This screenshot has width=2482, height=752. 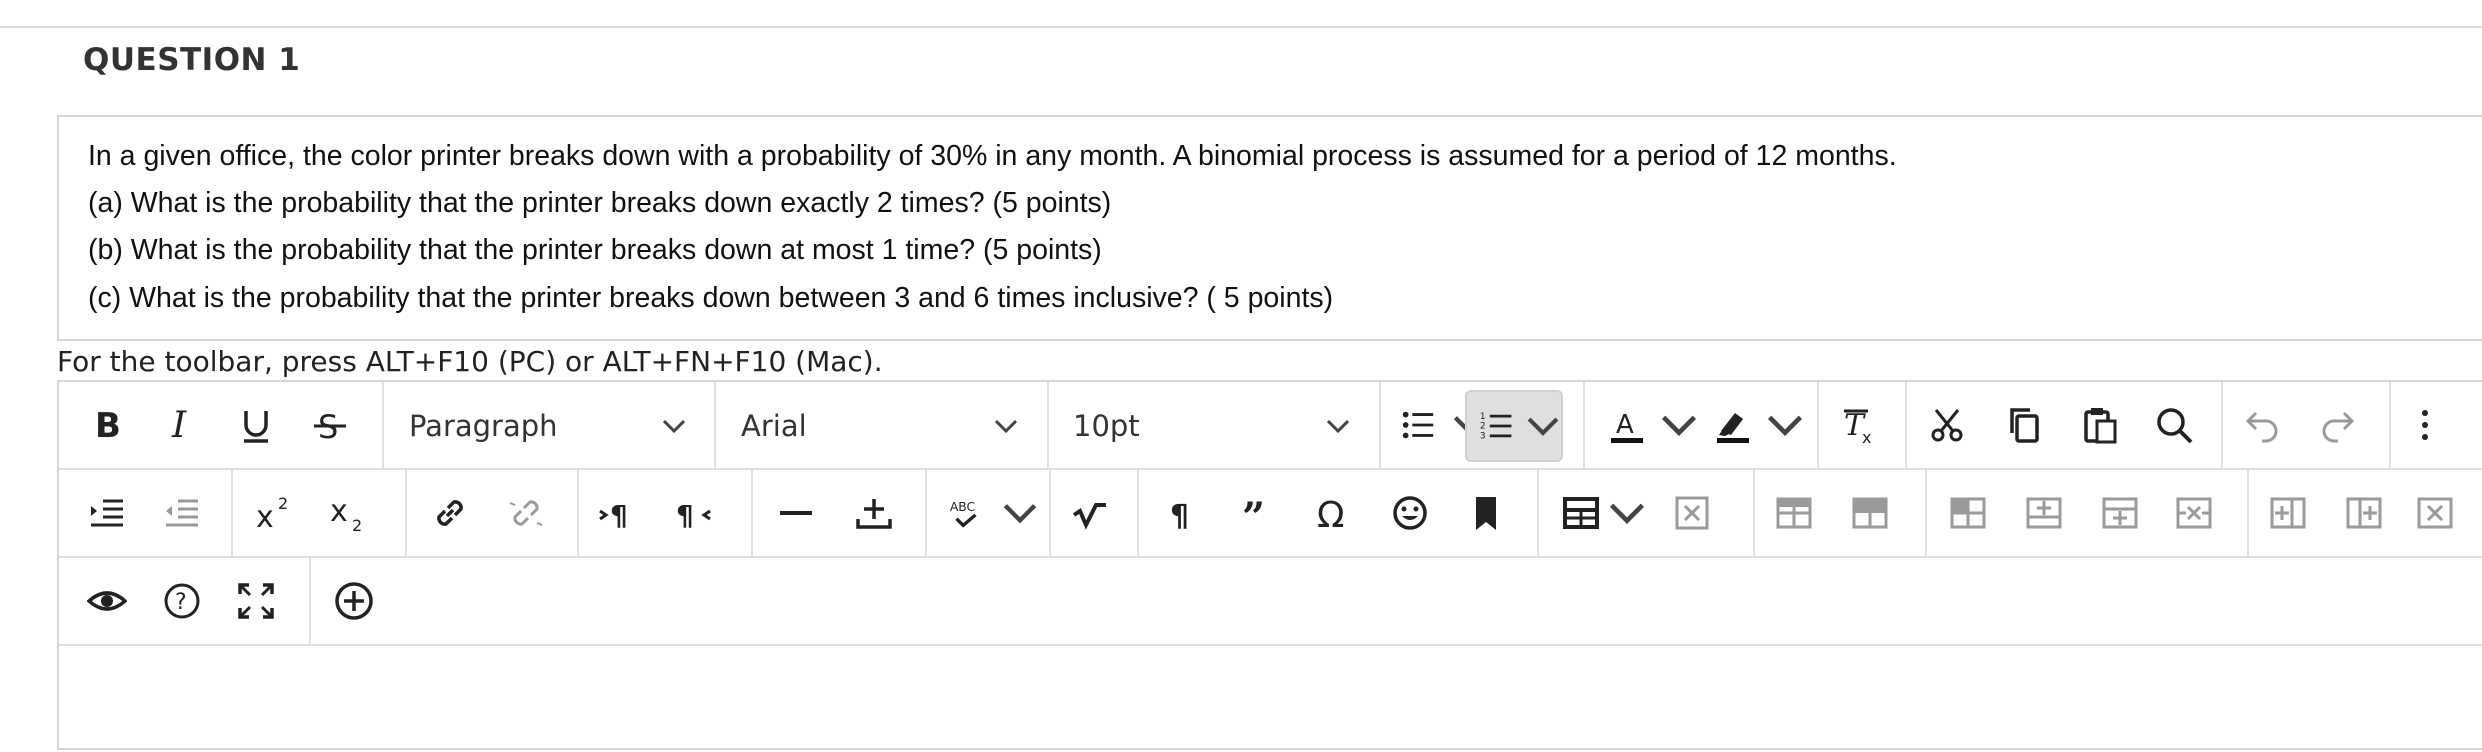 What do you see at coordinates (107, 513) in the screenshot?
I see `indent-button` at bounding box center [107, 513].